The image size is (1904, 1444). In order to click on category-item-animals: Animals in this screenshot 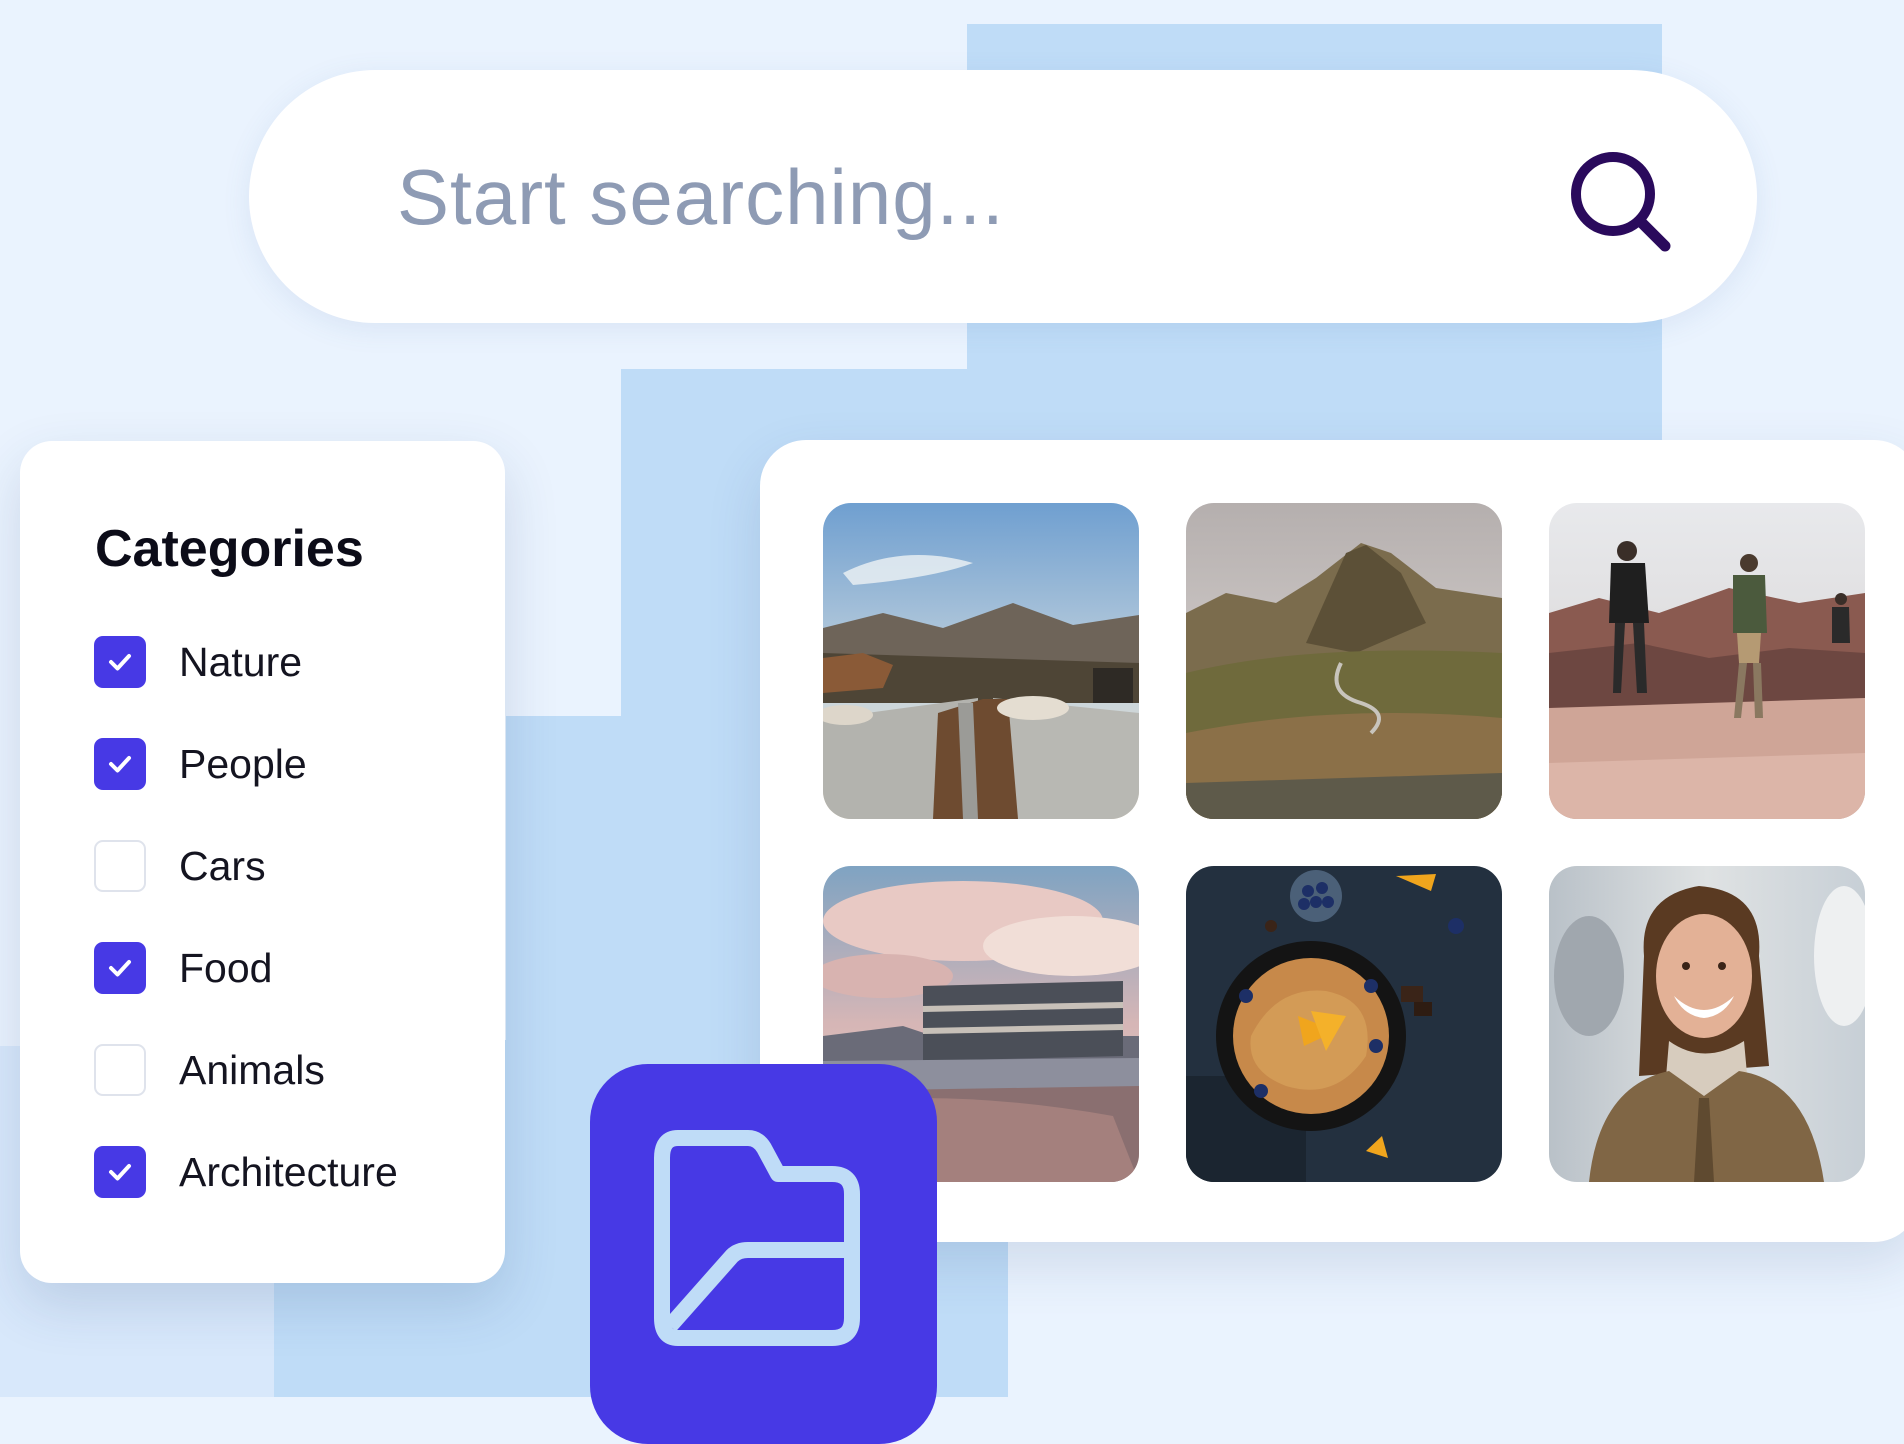, I will do `click(209, 1070)`.